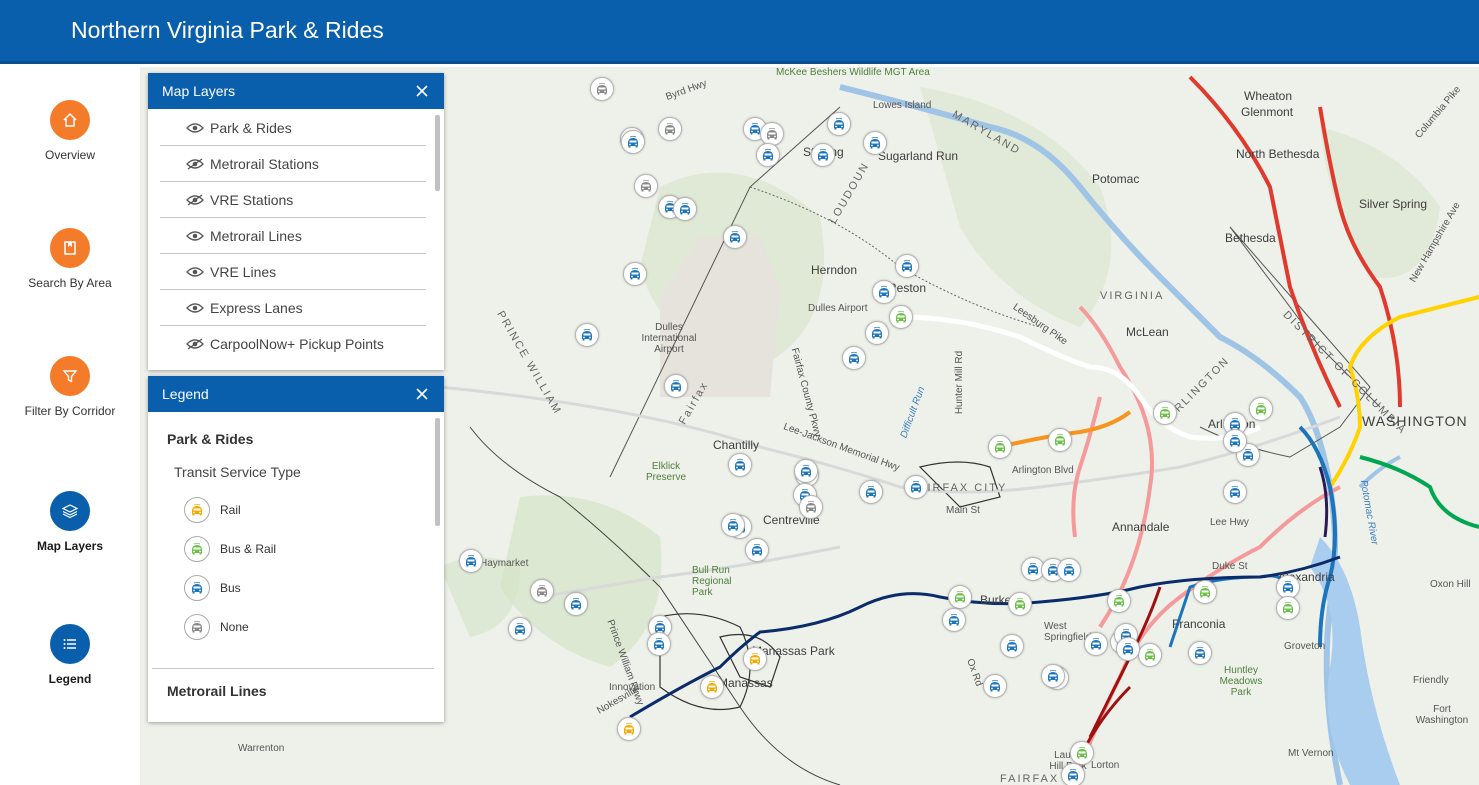 This screenshot has height=785, width=1479. What do you see at coordinates (293, 128) in the screenshot?
I see `layer-item-park-and-rides: Park & Rides` at bounding box center [293, 128].